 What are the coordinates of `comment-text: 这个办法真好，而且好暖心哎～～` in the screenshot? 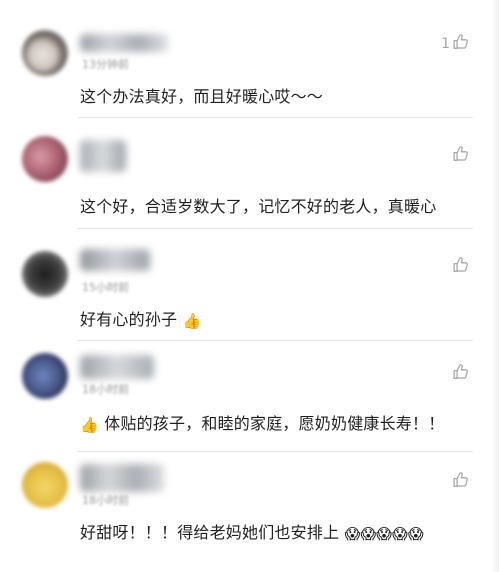 It's located at (201, 97).